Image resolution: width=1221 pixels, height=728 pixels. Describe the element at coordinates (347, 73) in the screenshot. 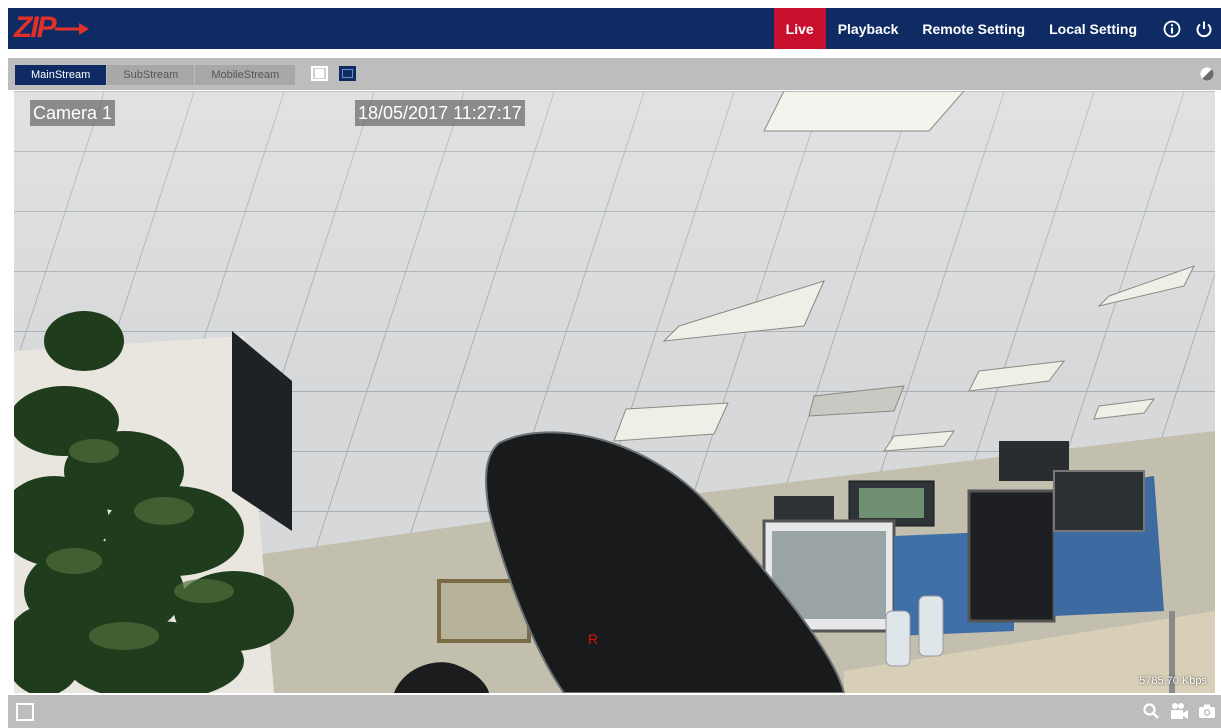

I see `quad-view-icon` at that location.